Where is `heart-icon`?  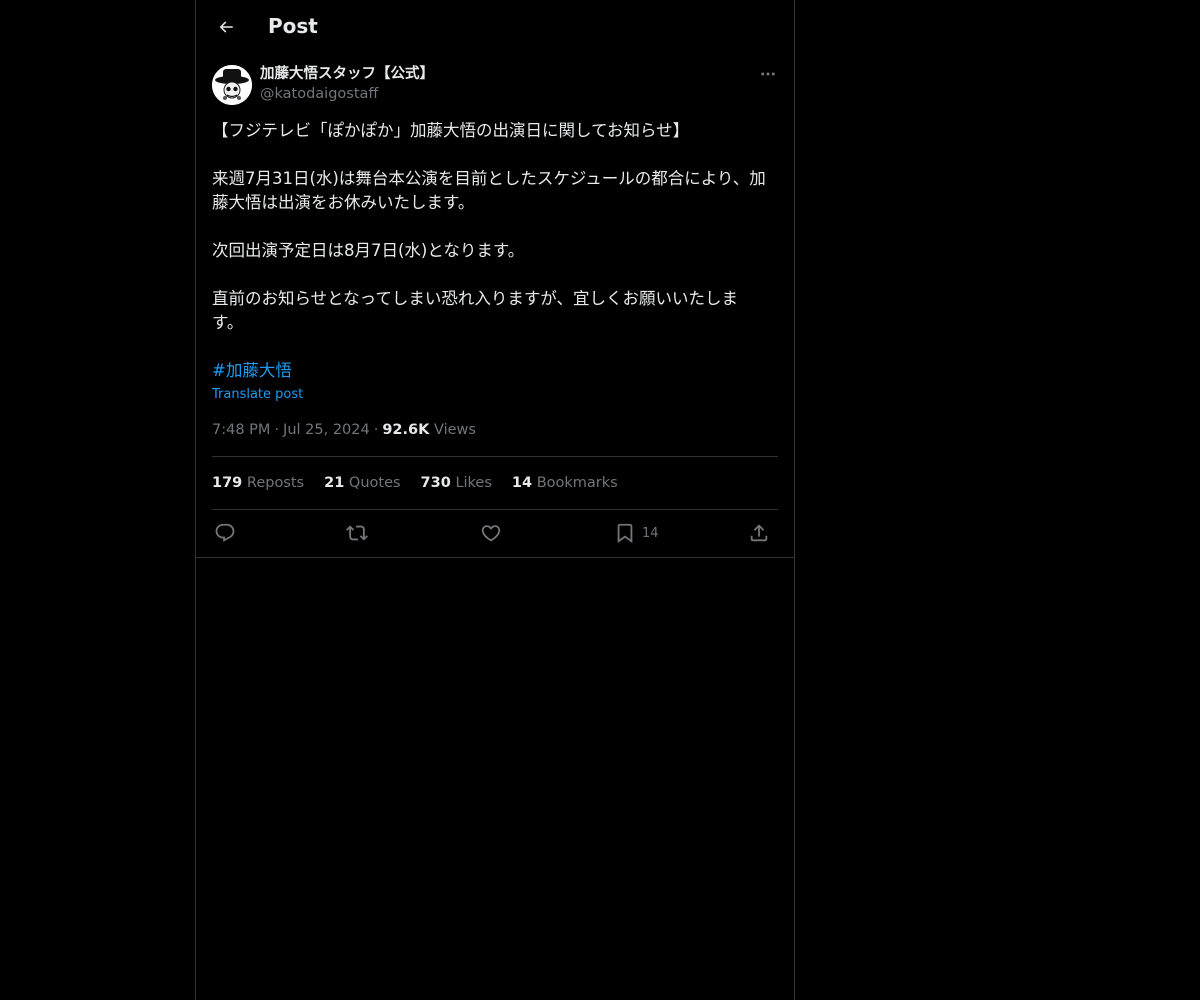 heart-icon is located at coordinates (491, 533).